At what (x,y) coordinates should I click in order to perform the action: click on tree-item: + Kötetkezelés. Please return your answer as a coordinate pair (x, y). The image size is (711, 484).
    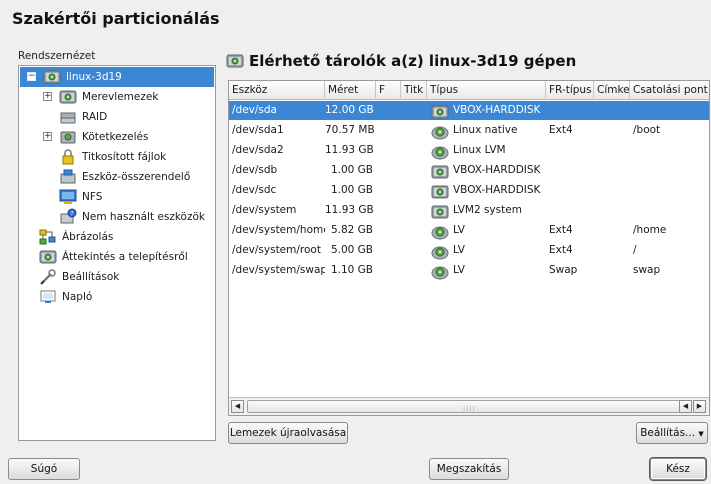
    Looking at the image, I should click on (95, 137).